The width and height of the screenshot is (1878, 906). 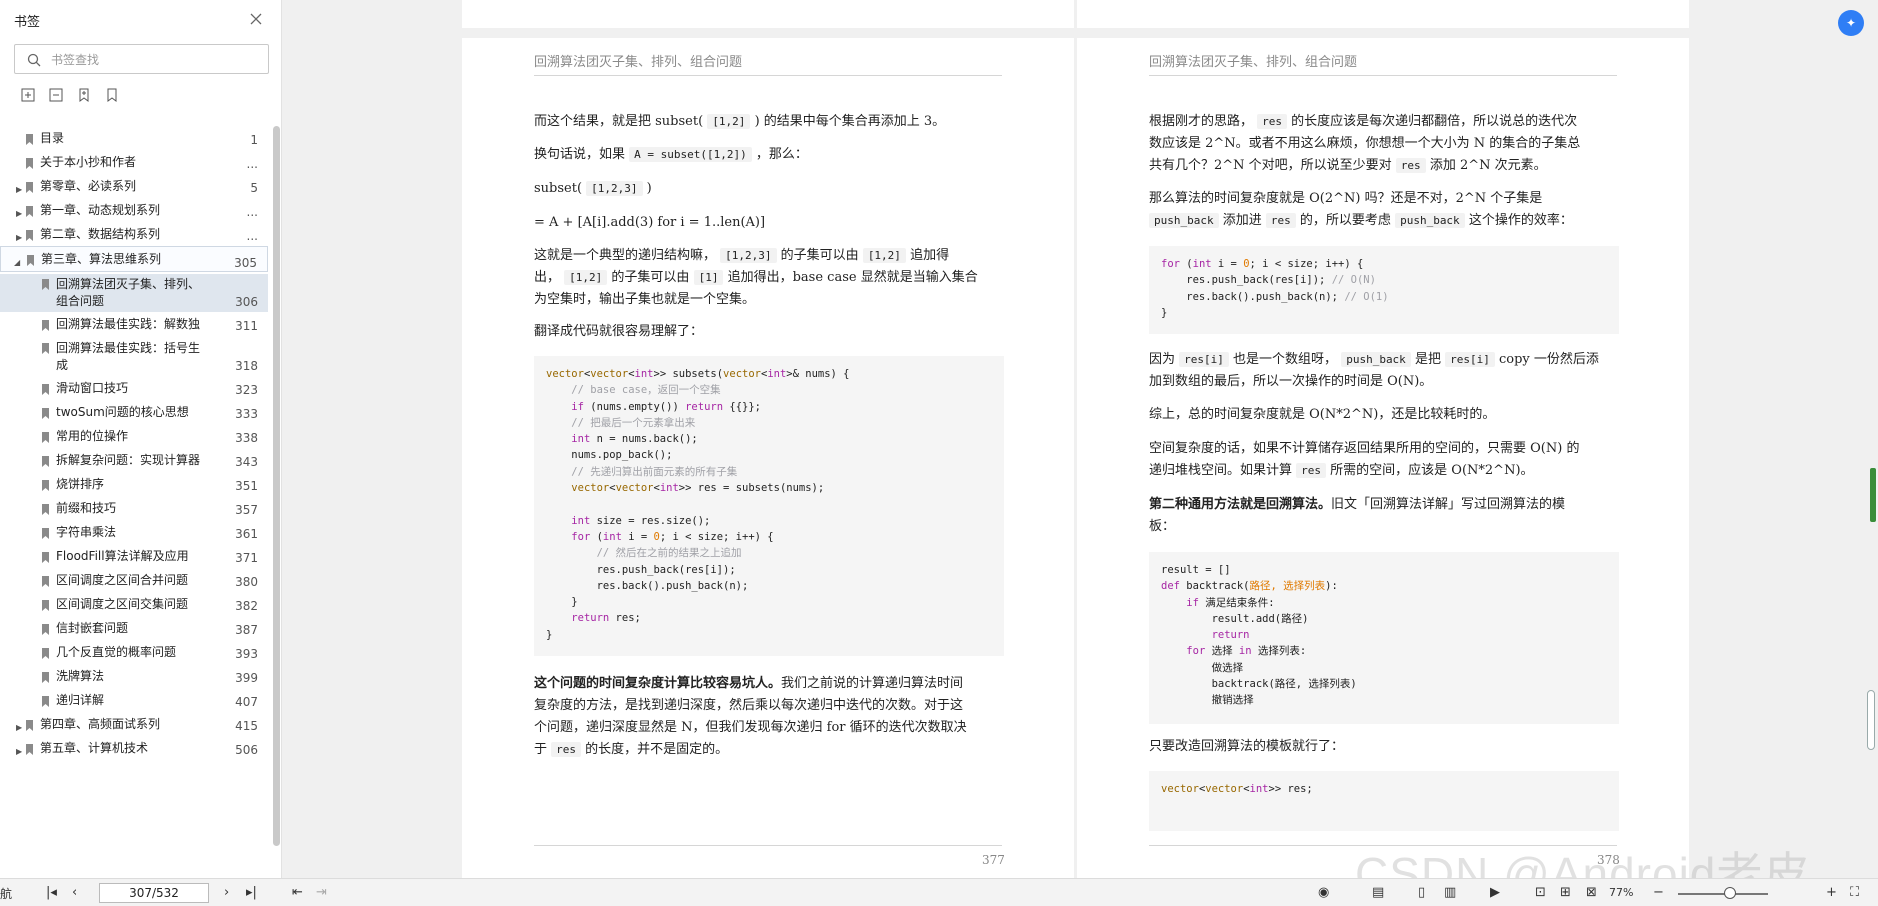 What do you see at coordinates (122, 604) in the screenshot?
I see `bookmark-label: 区间调度之区间交集问题` at bounding box center [122, 604].